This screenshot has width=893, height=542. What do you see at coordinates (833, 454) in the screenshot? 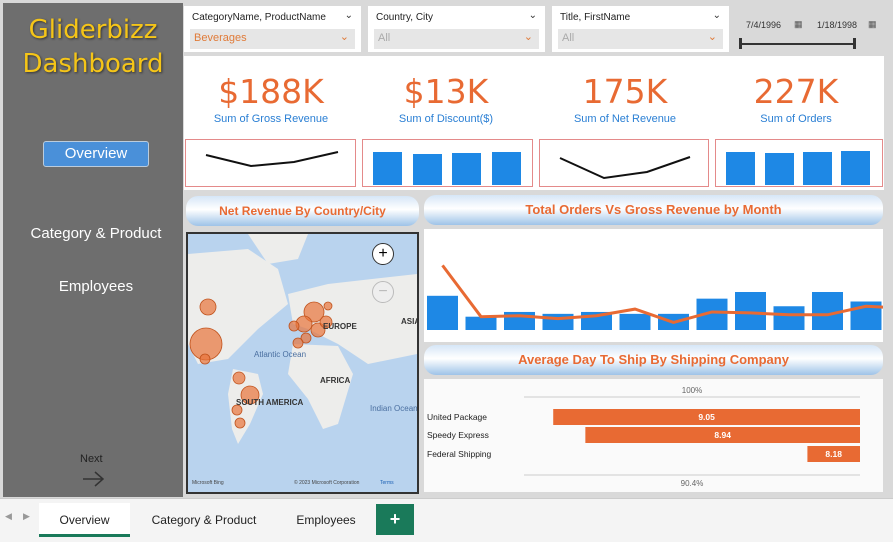
I see `ship-value-label: 8.18` at bounding box center [833, 454].